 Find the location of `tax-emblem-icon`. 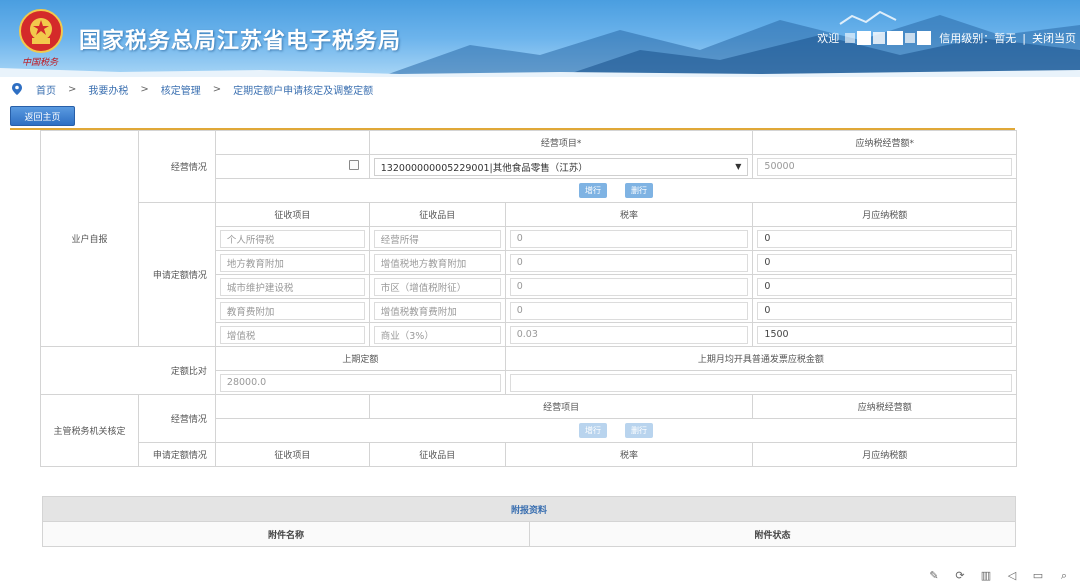

tax-emblem-icon is located at coordinates (41, 31).